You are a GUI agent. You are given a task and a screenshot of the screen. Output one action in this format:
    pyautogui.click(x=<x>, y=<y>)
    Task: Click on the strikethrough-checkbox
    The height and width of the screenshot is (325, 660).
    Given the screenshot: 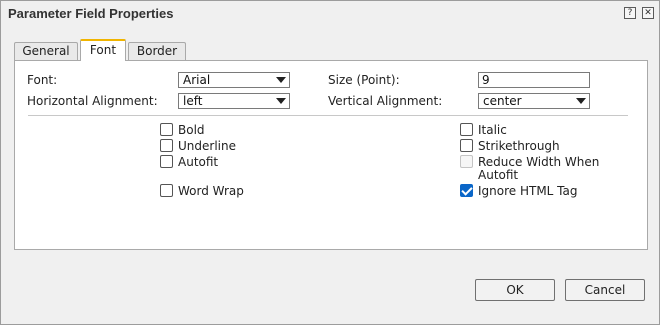 What is the action you would take?
    pyautogui.click(x=466, y=145)
    